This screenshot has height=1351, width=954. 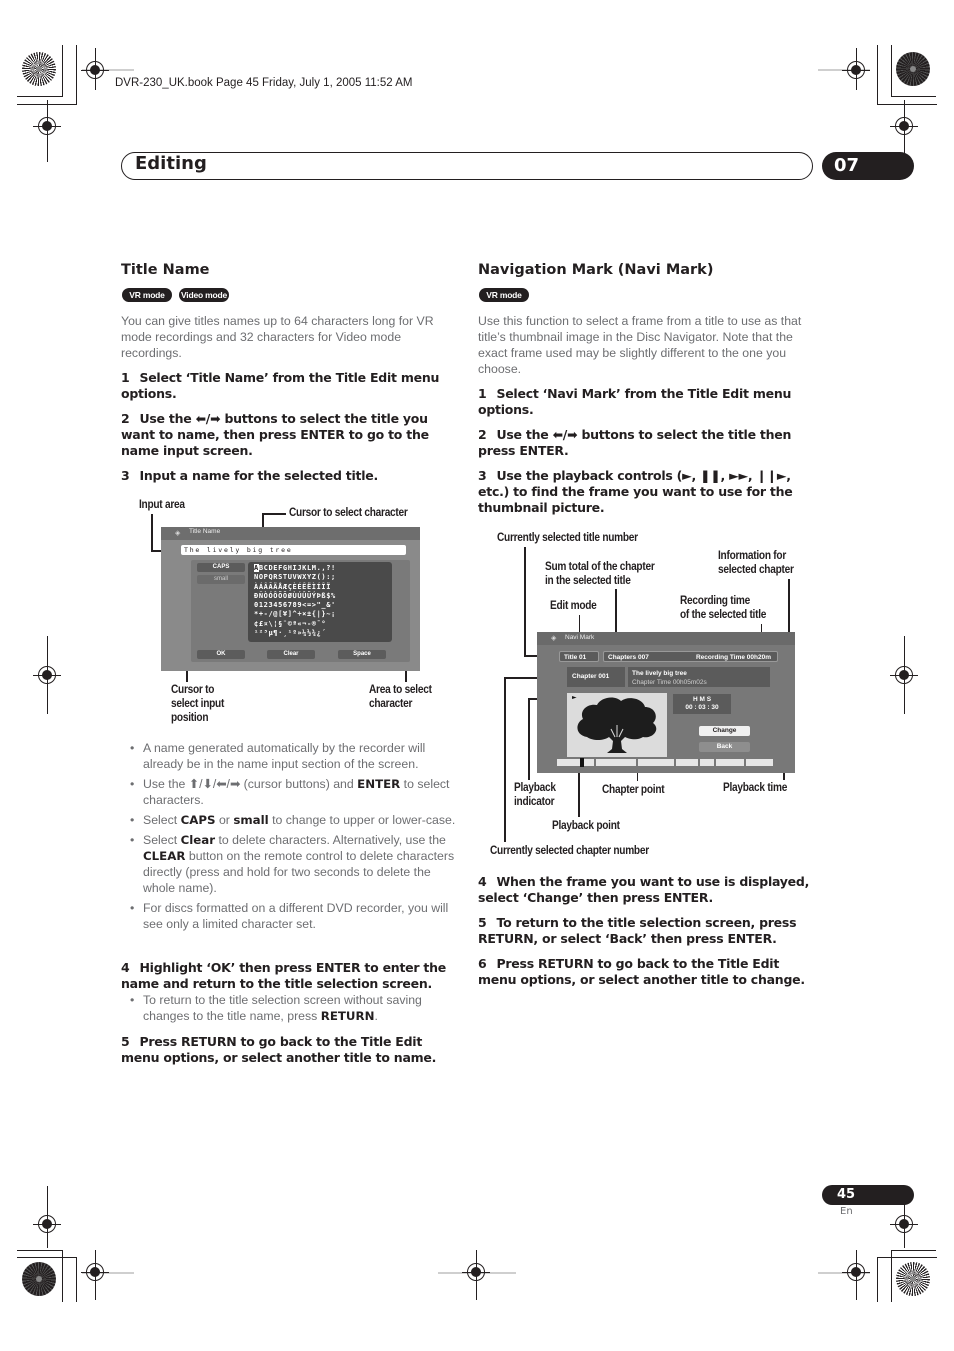 What do you see at coordinates (204, 295) in the screenshot?
I see `video-mode-badge: Video mode` at bounding box center [204, 295].